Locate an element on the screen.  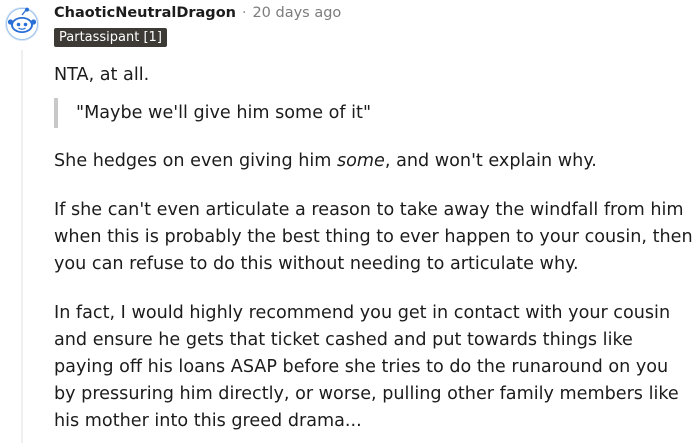
comment-meta: ChaoticNeutralDragon · 20 days ago is located at coordinates (197, 13).